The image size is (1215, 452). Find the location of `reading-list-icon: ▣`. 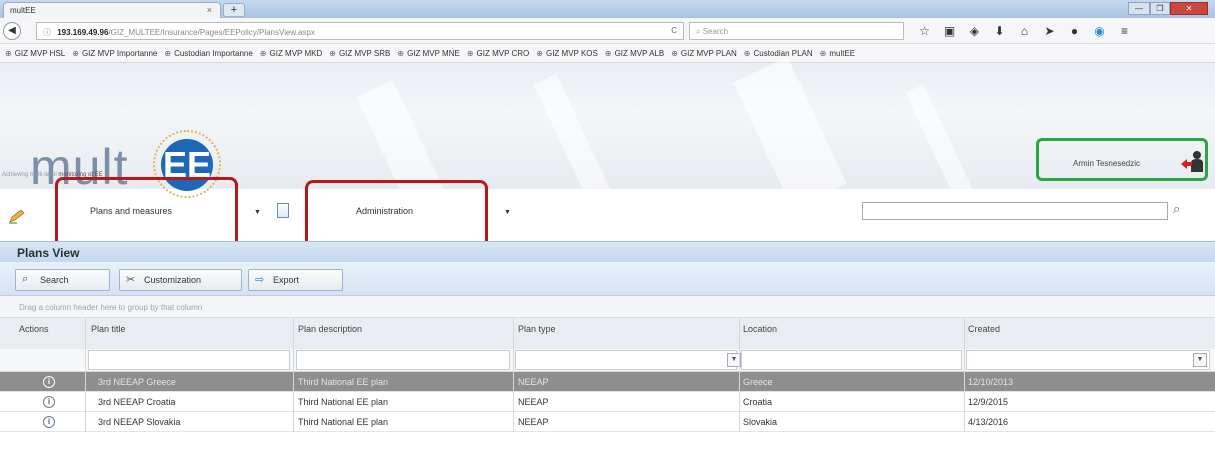

reading-list-icon: ▣ is located at coordinates (949, 31).